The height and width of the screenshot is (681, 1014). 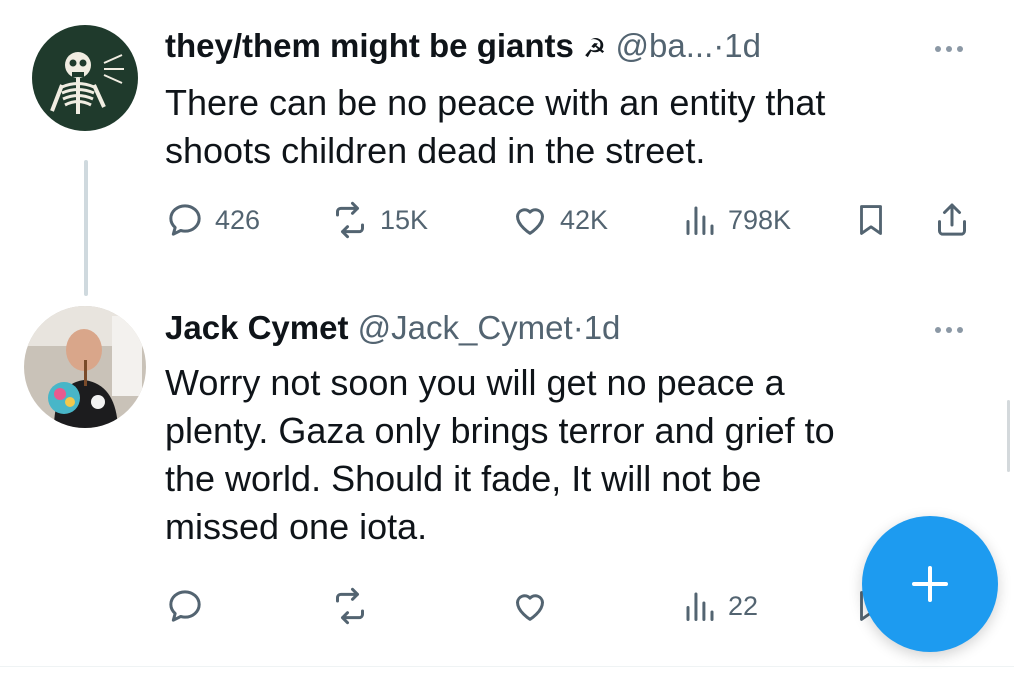 What do you see at coordinates (404, 219) in the screenshot?
I see `repost-count: 15K` at bounding box center [404, 219].